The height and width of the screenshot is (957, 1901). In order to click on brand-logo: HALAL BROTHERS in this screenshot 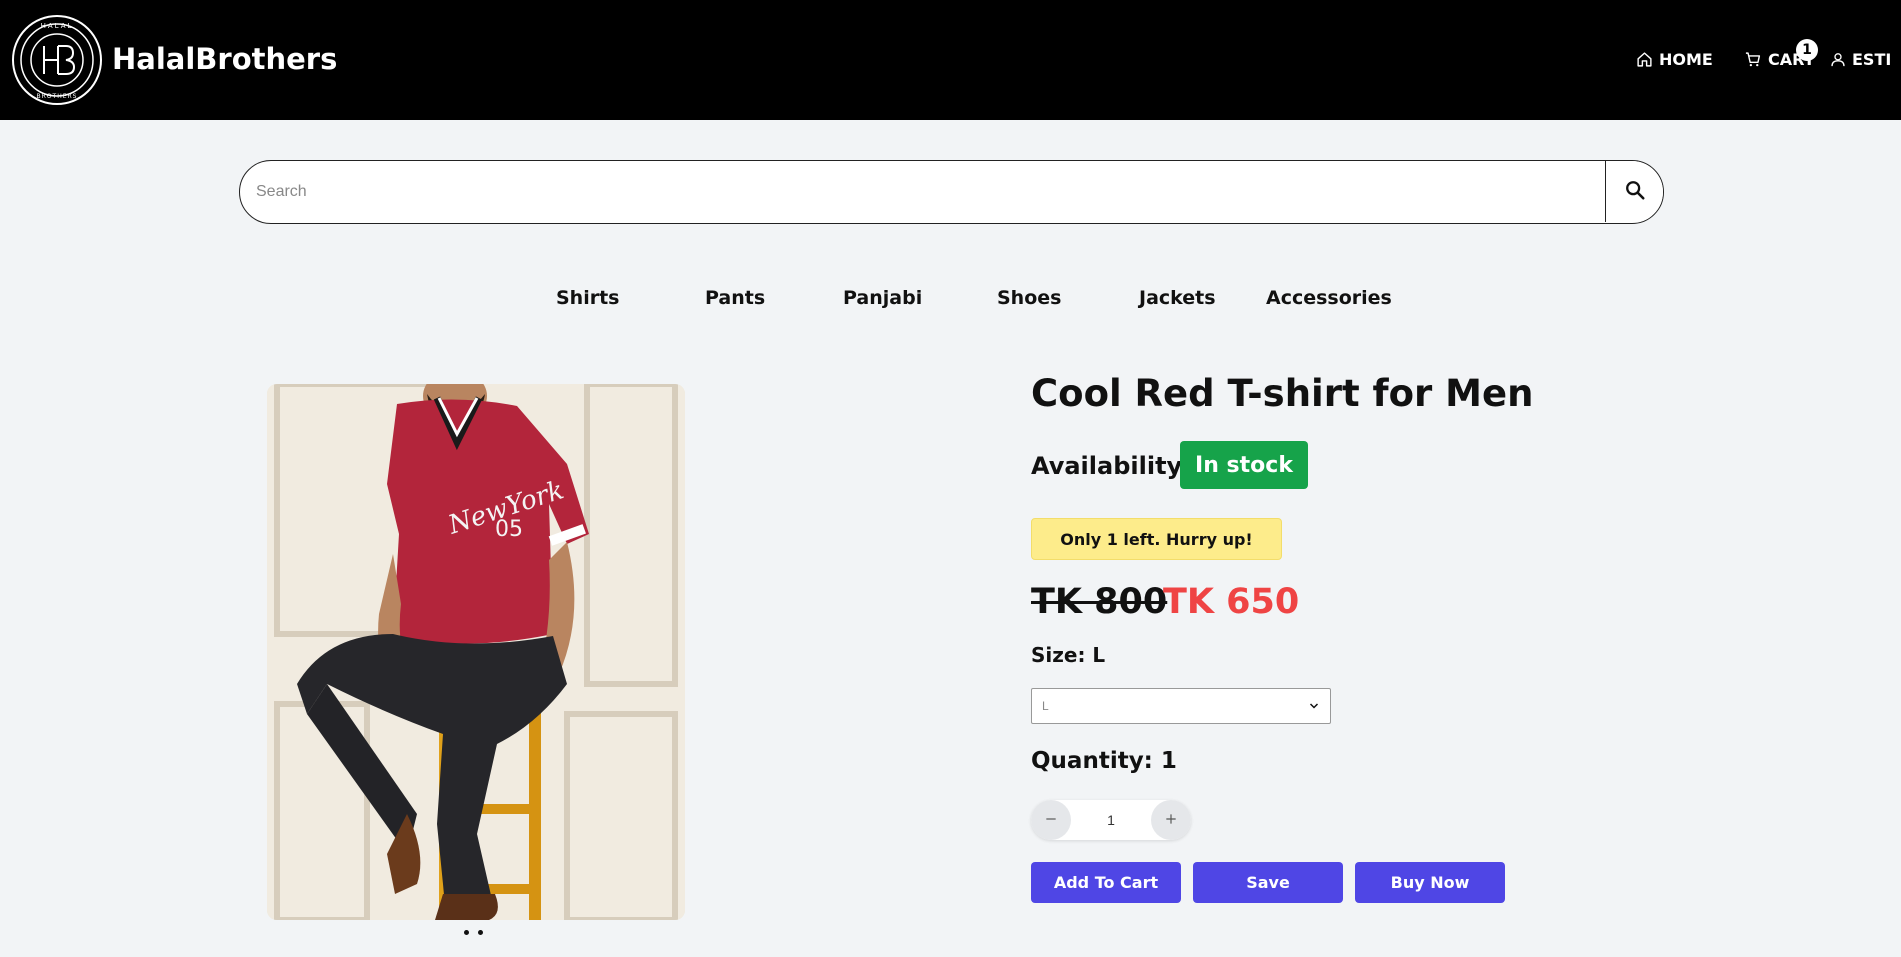, I will do `click(57, 60)`.